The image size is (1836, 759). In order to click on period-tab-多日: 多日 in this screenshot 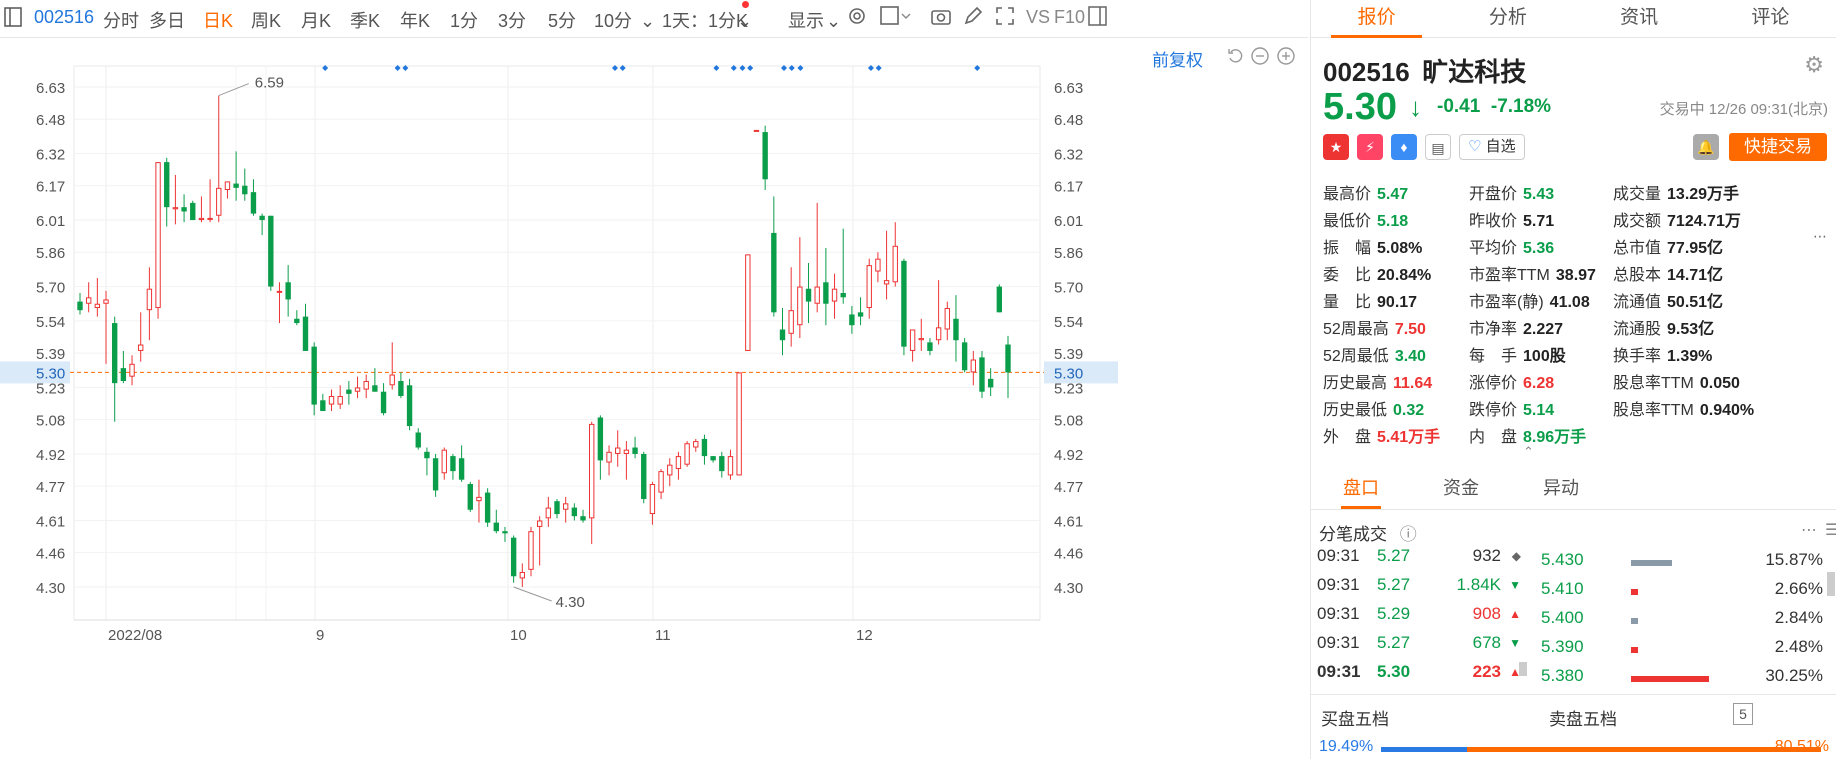, I will do `click(167, 20)`.